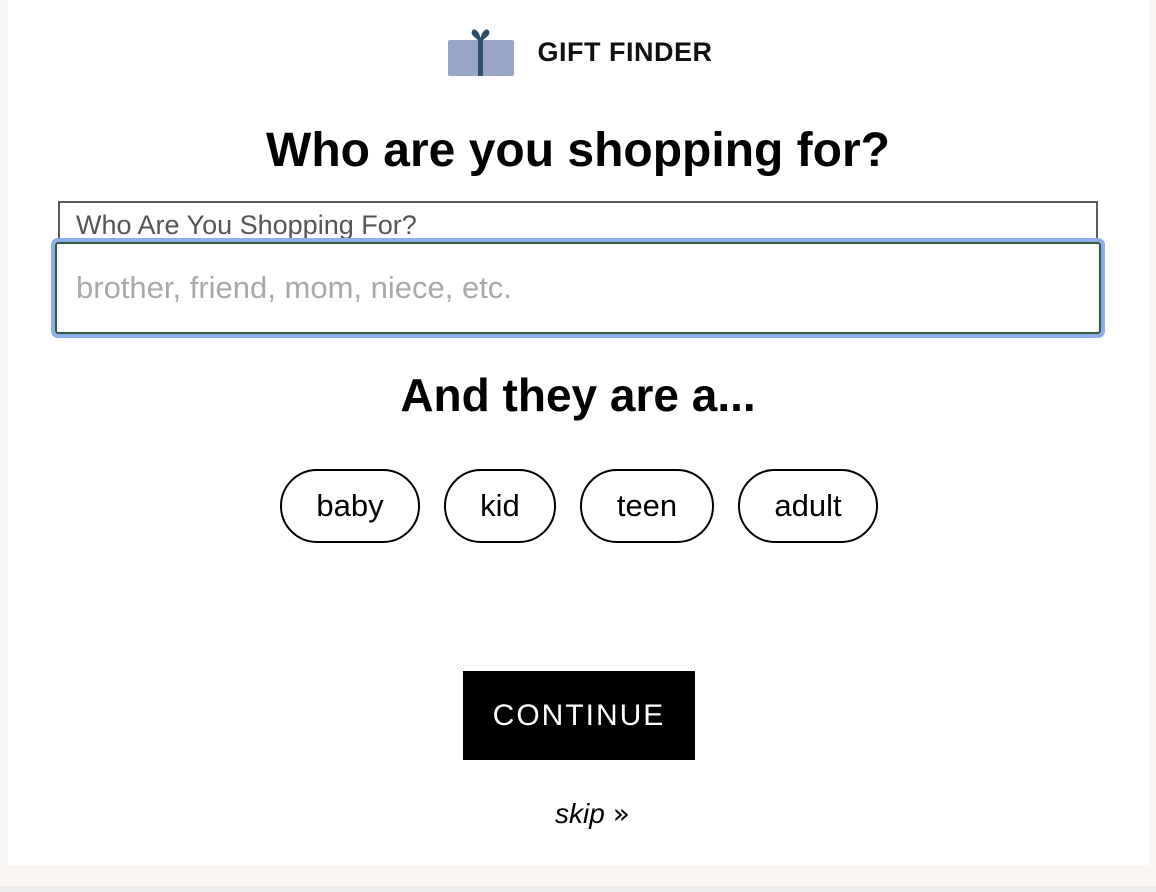 The height and width of the screenshot is (892, 1156). I want to click on brand-title: GIFT FINDER, so click(625, 51).